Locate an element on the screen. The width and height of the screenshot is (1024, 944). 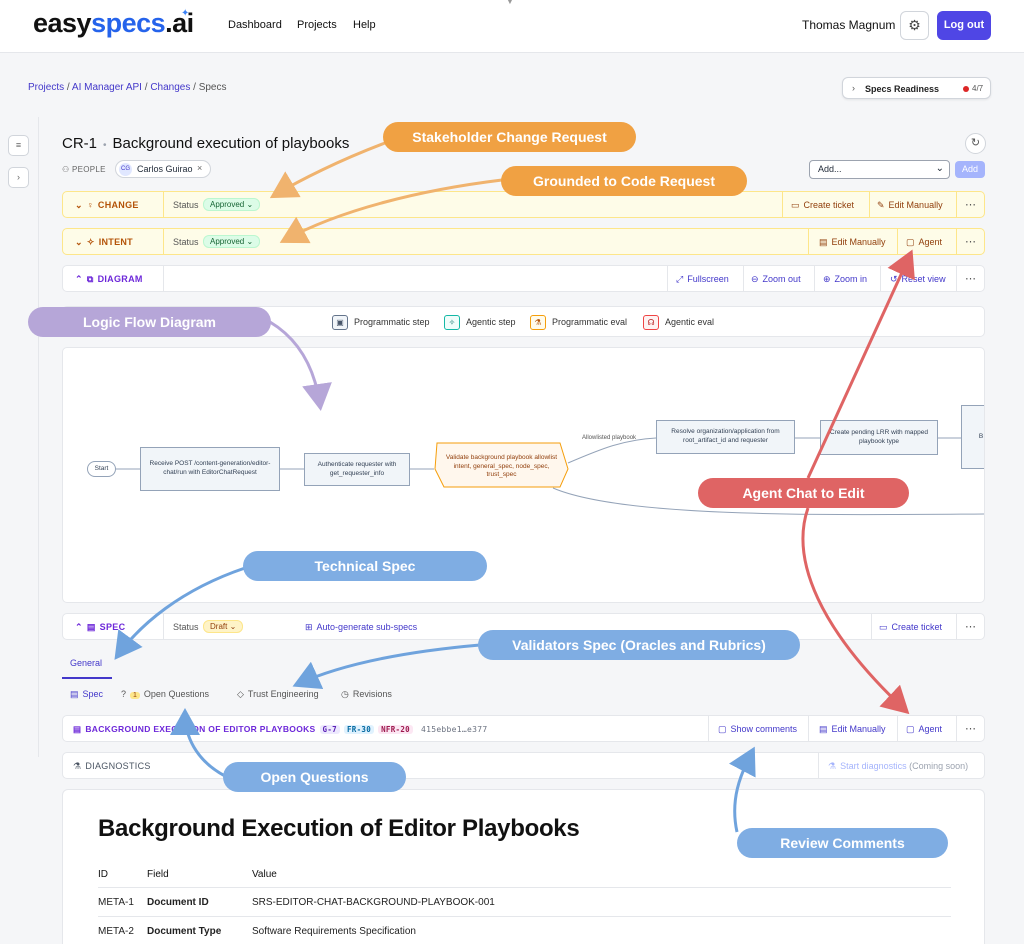
nav-help: Help is located at coordinates (364, 25).